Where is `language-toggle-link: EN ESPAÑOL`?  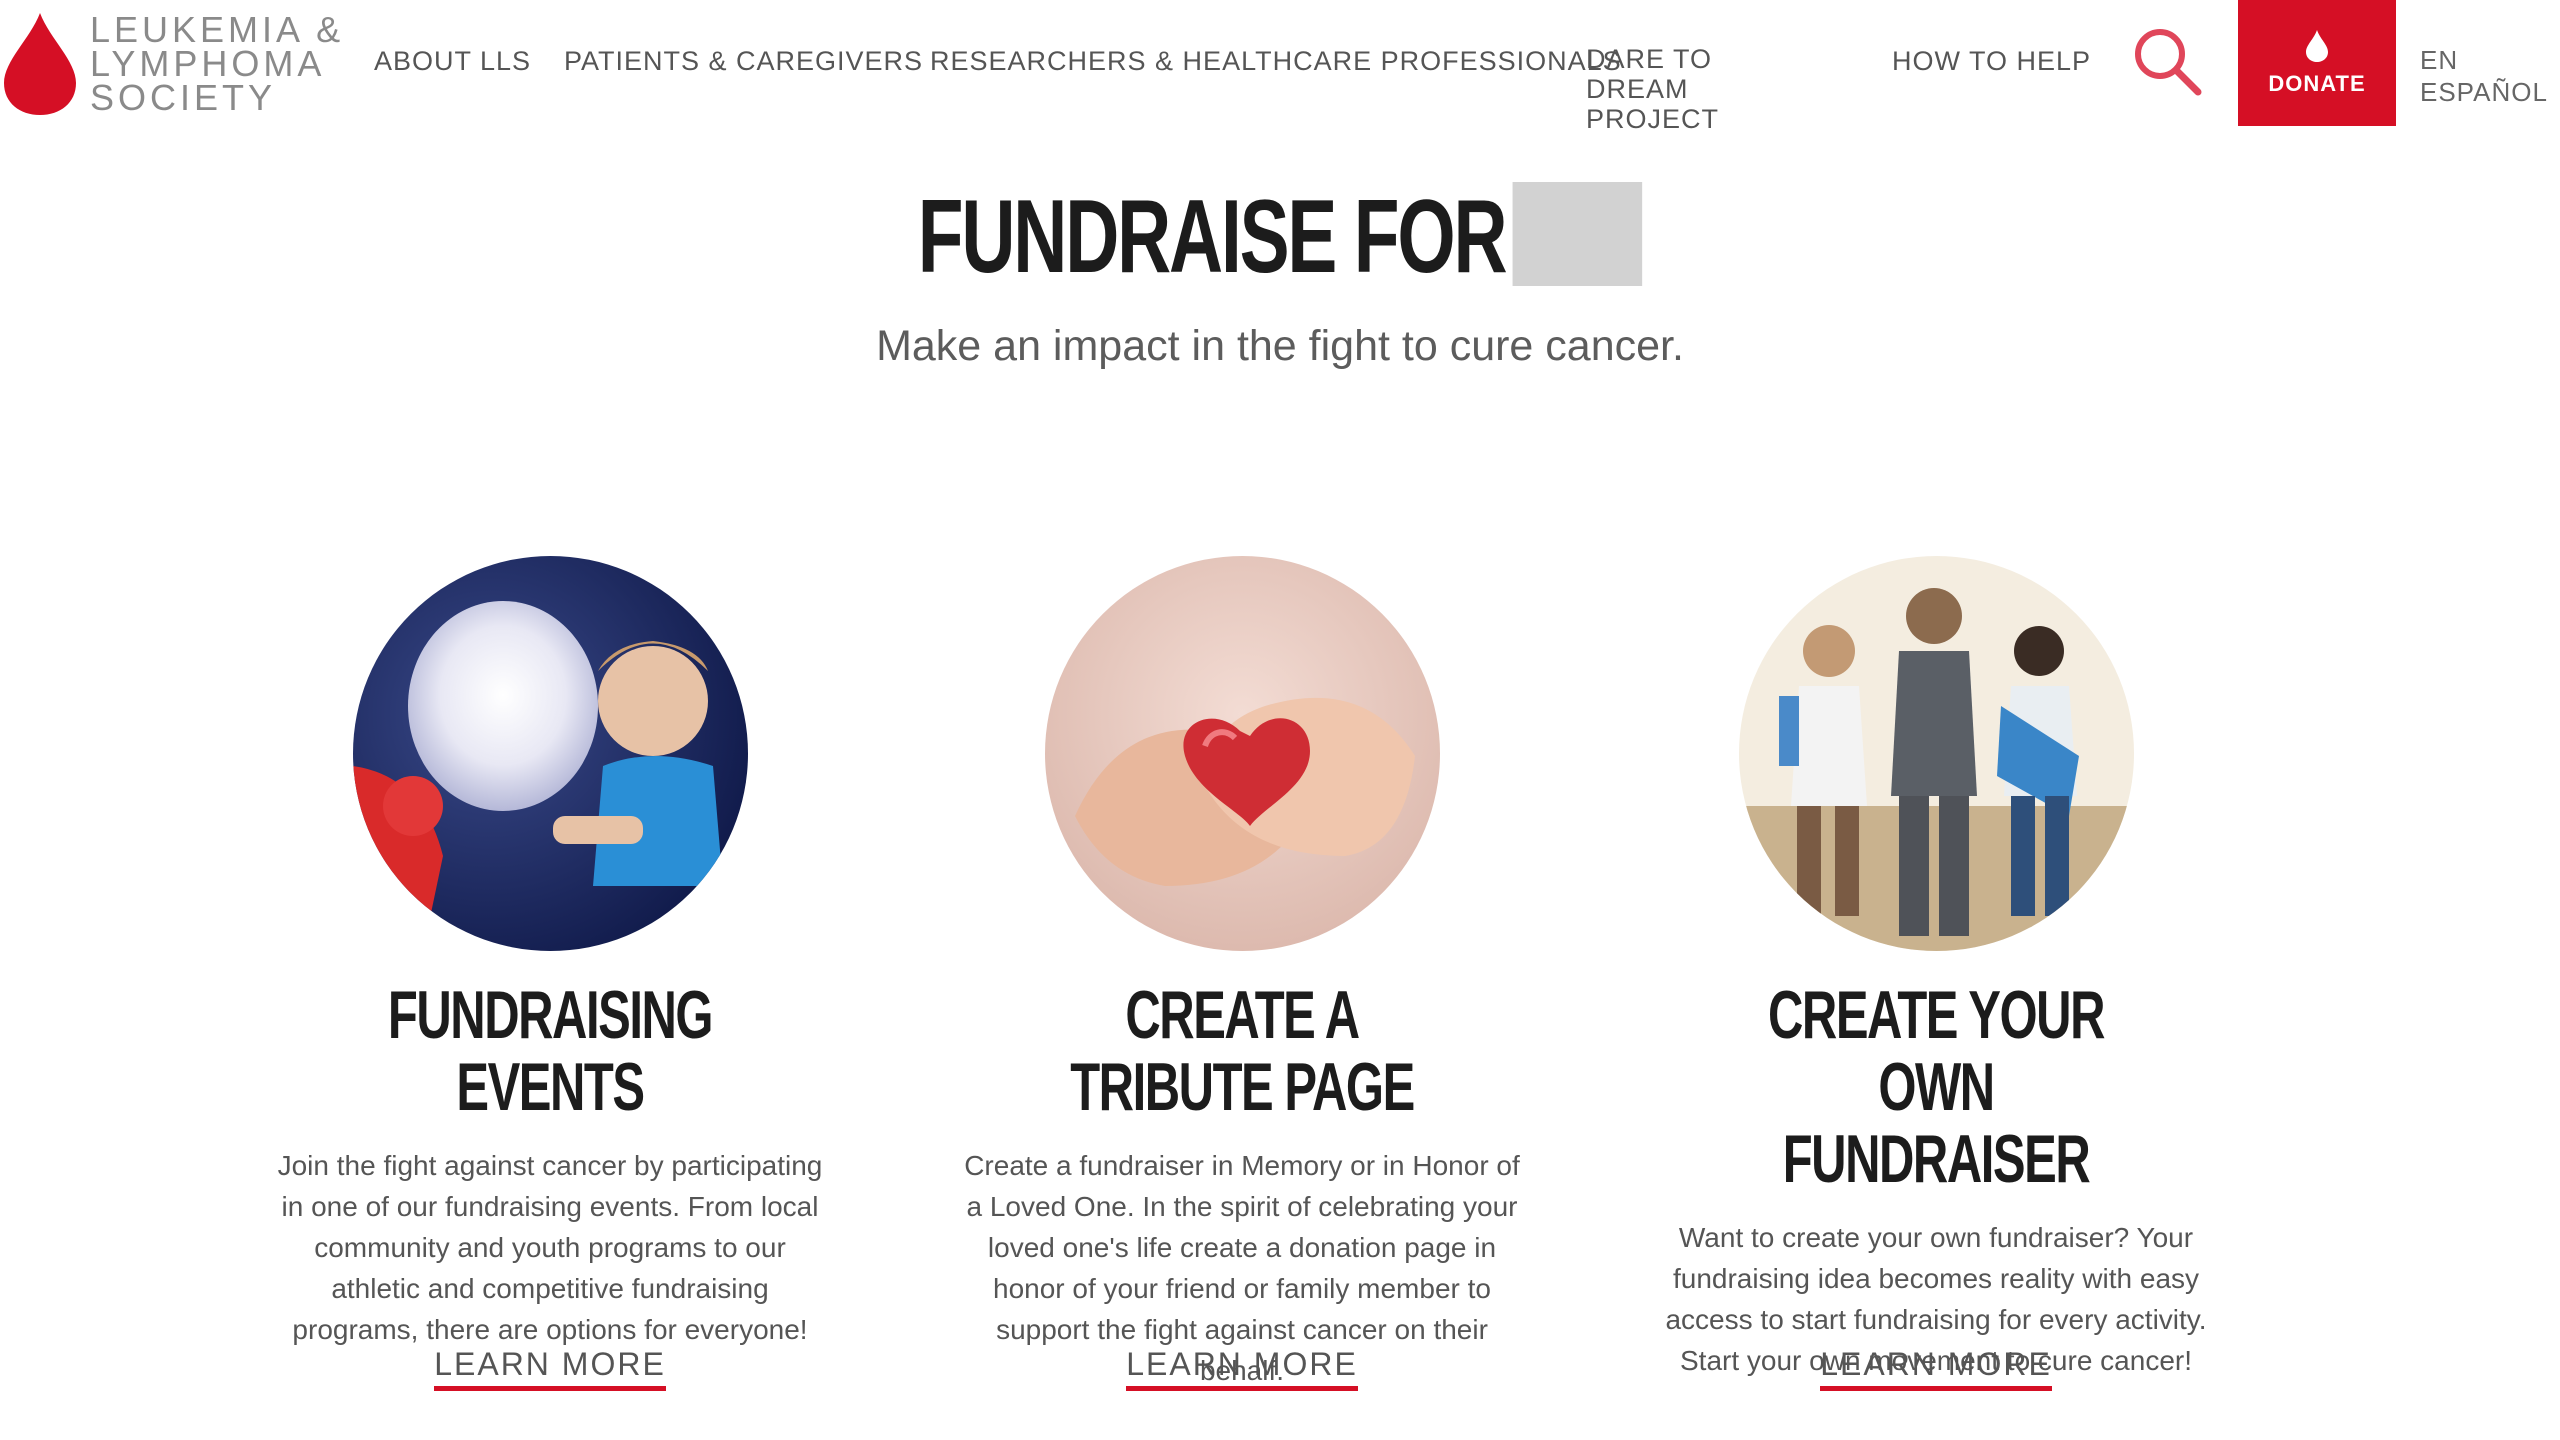 language-toggle-link: EN ESPAÑOL is located at coordinates (2485, 76).